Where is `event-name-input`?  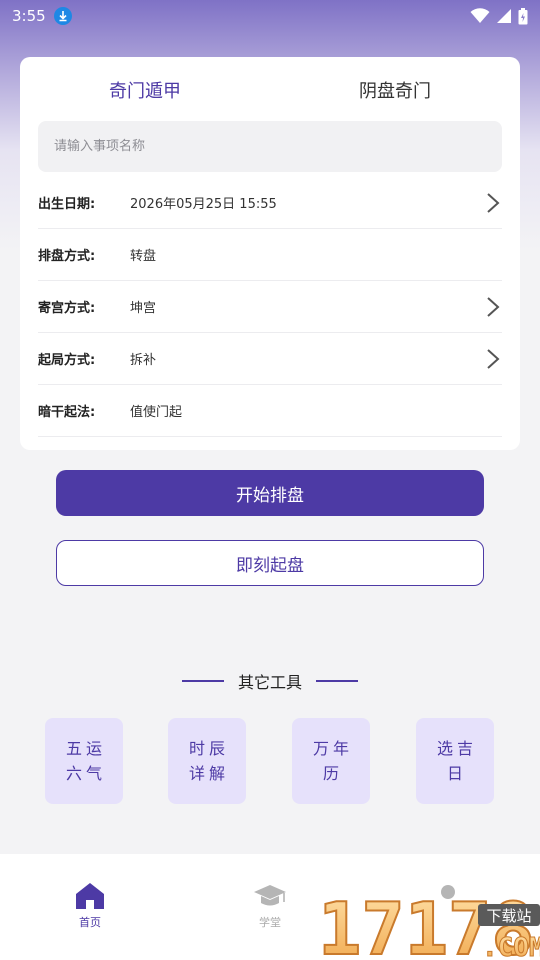
event-name-input is located at coordinates (270, 146).